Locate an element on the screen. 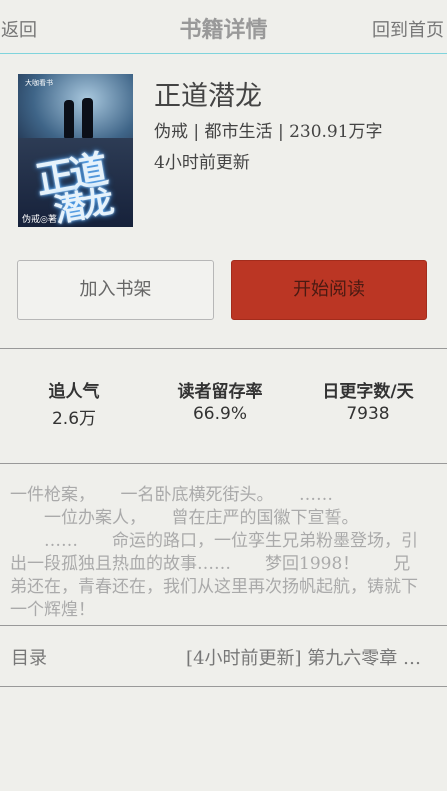  stat-daily-words: 日更字数/天 7938 is located at coordinates (368, 400).